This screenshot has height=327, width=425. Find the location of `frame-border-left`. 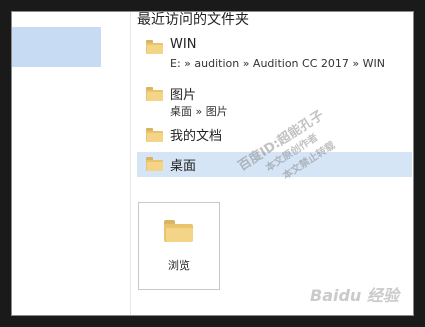

frame-border-left is located at coordinates (5, 163).